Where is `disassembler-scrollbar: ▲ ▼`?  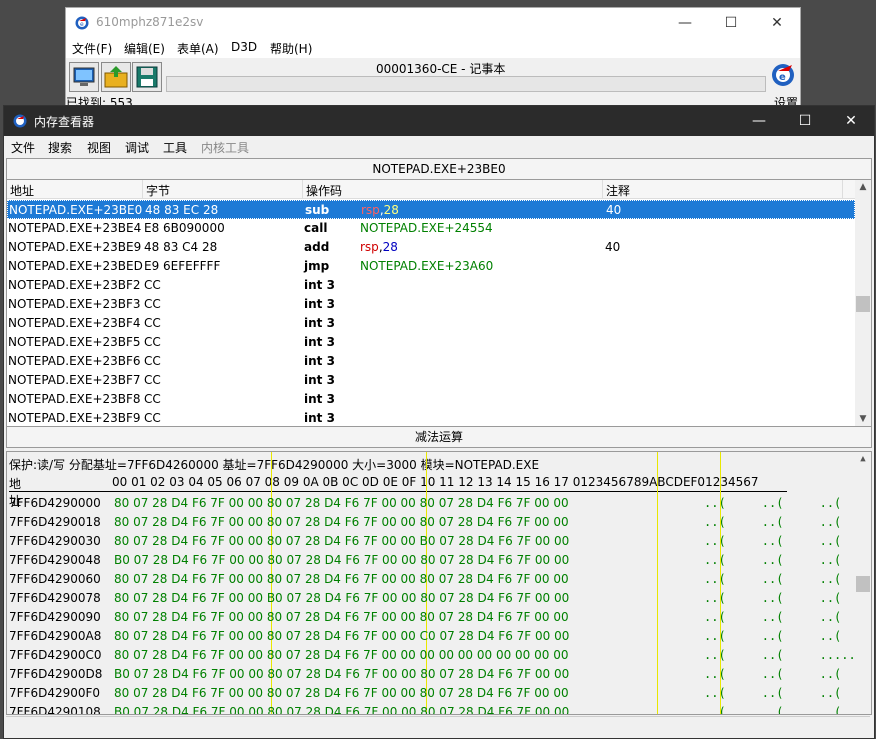 disassembler-scrollbar: ▲ ▼ is located at coordinates (863, 303).